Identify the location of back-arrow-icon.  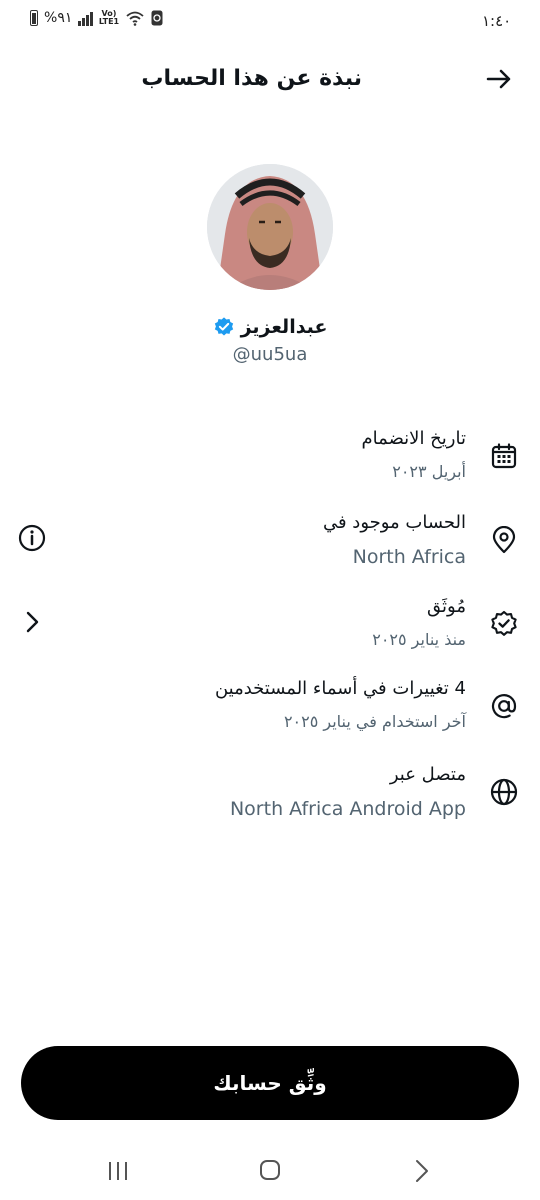
(499, 79).